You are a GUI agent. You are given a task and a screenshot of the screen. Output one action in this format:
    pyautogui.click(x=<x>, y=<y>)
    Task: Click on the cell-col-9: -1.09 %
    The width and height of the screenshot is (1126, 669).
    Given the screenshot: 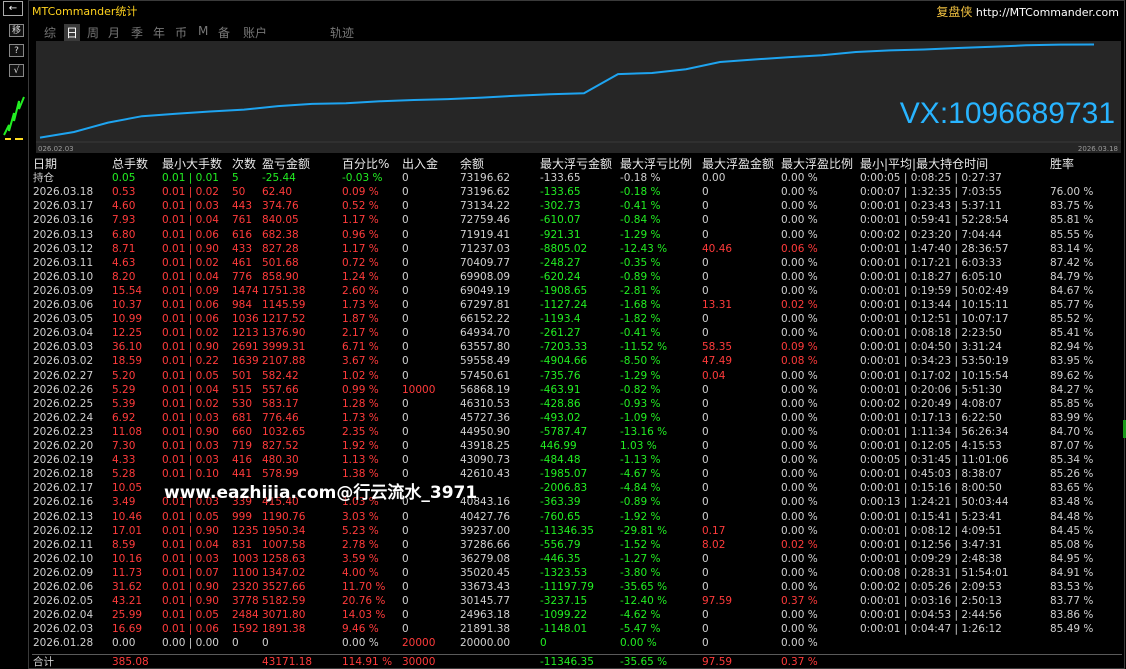 What is the action you would take?
    pyautogui.click(x=640, y=417)
    